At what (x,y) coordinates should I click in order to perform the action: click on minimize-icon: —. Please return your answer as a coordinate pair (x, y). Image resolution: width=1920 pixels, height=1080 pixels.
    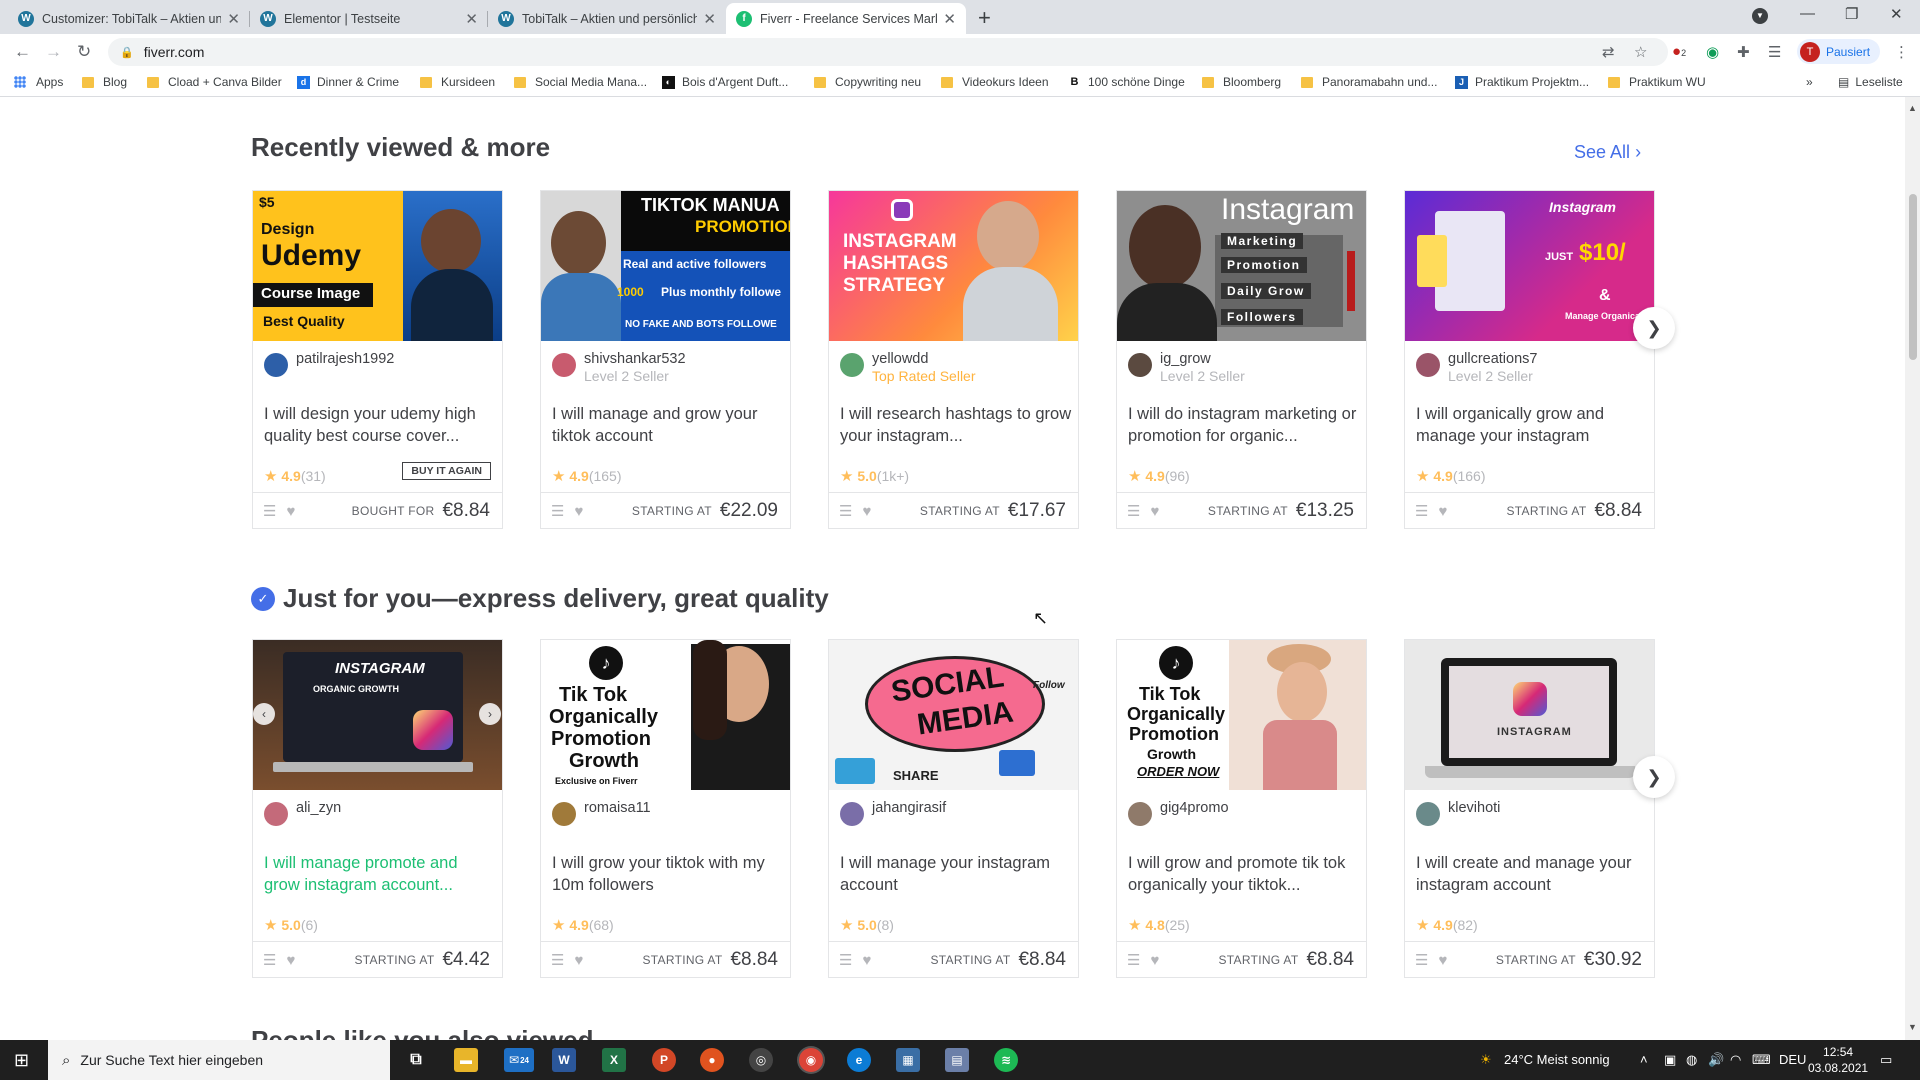
    Looking at the image, I should click on (1807, 13).